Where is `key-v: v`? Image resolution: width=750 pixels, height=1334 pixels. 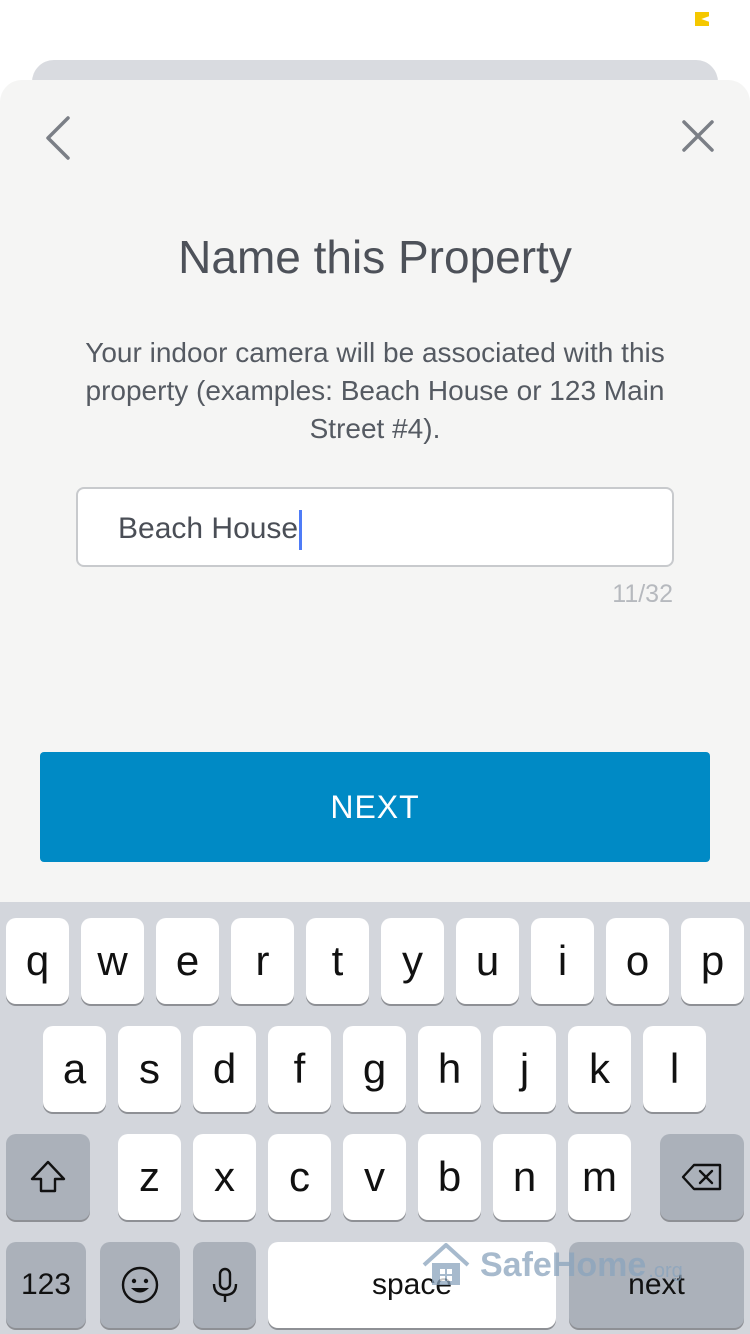
key-v: v is located at coordinates (374, 1177).